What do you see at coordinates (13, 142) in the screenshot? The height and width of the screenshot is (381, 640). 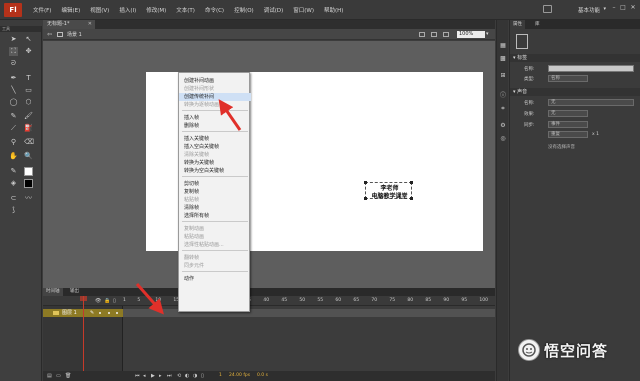 I see `eyedropper-icon: ⚲` at bounding box center [13, 142].